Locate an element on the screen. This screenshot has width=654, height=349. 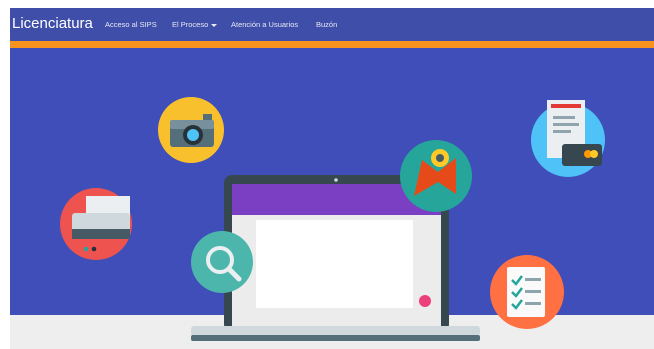
camera-icon is located at coordinates (191, 130).